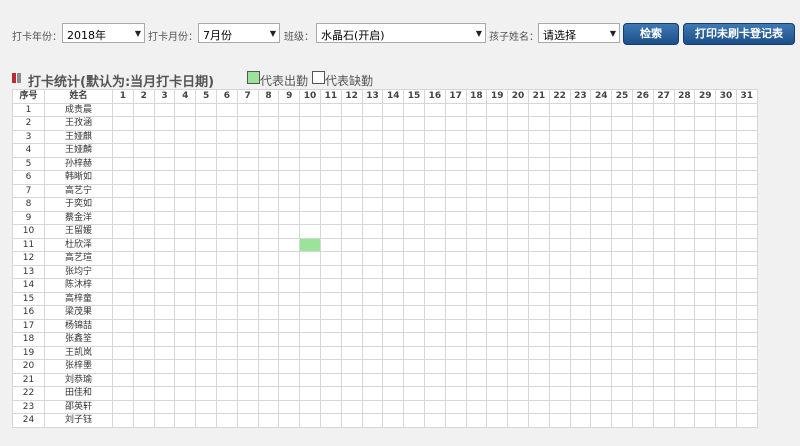 The image size is (800, 446). Describe the element at coordinates (385, 109) in the screenshot. I see `table-row: 1 成贵晨` at that location.